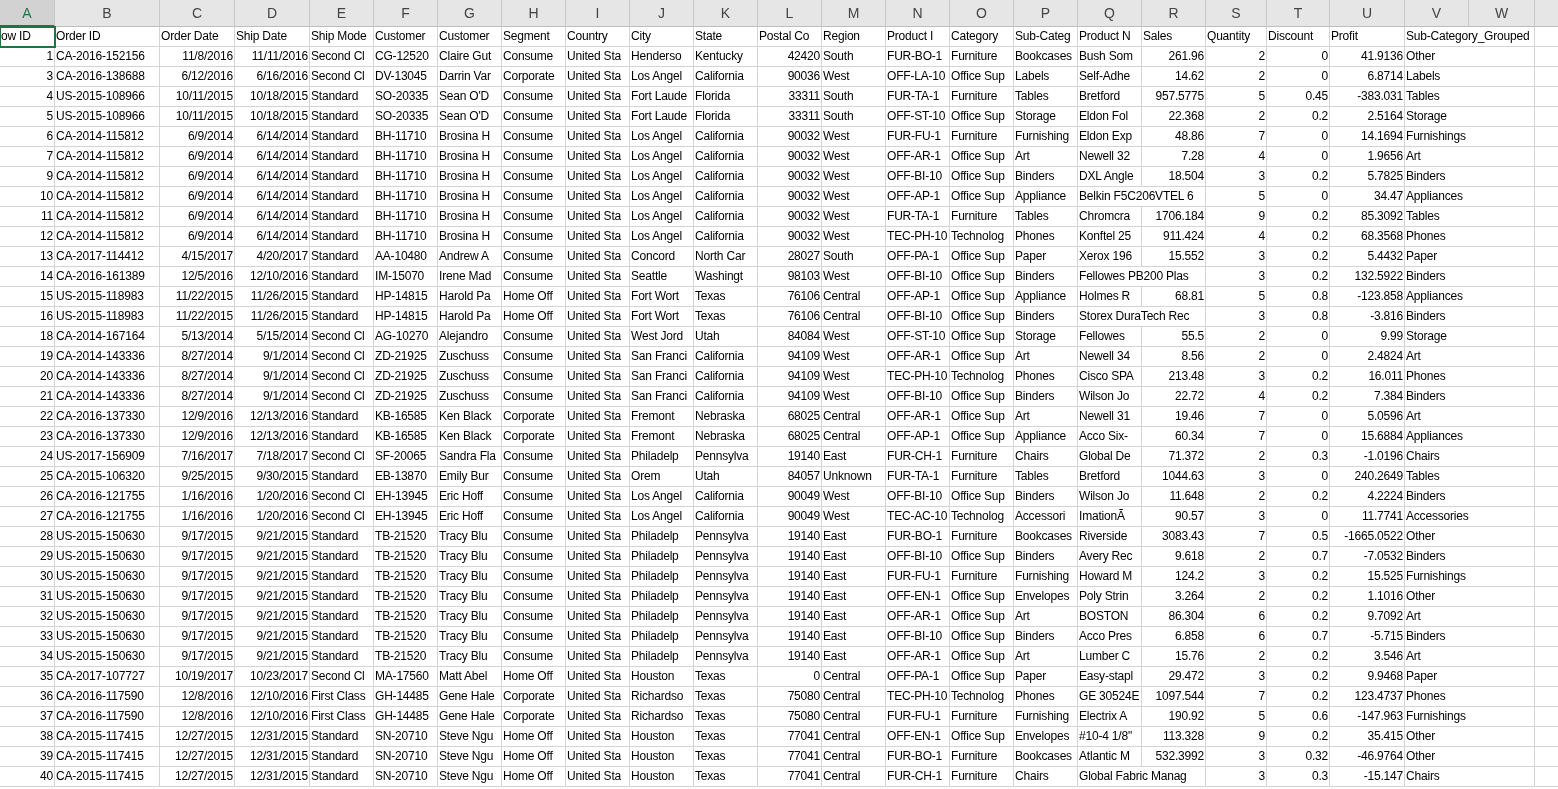 This screenshot has width=1558, height=789. What do you see at coordinates (27, 13) in the screenshot?
I see `column-letter: A` at bounding box center [27, 13].